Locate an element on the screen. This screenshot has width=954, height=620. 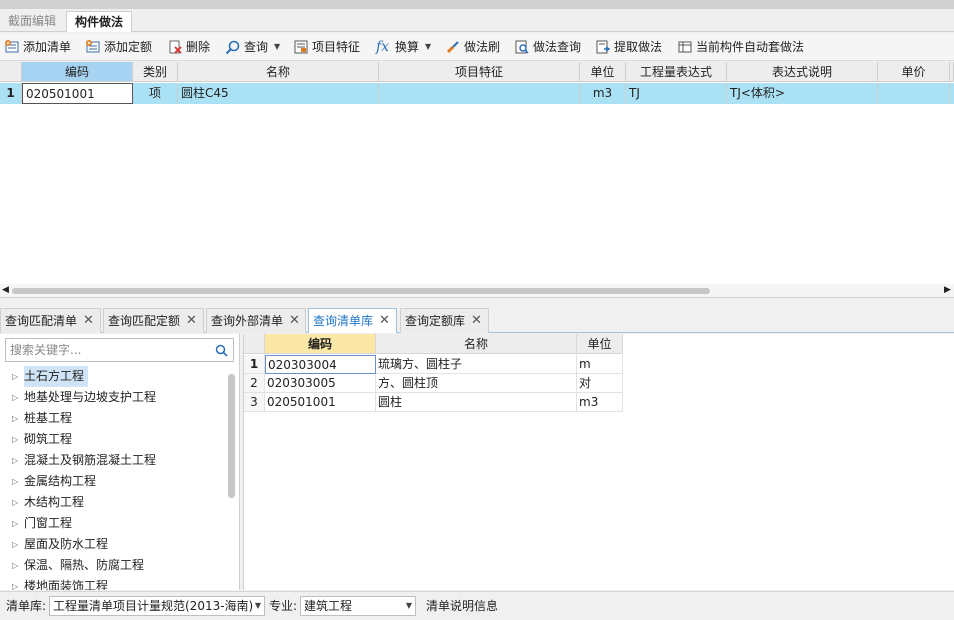
vertical-scrollbar is located at coordinates (231, 436).